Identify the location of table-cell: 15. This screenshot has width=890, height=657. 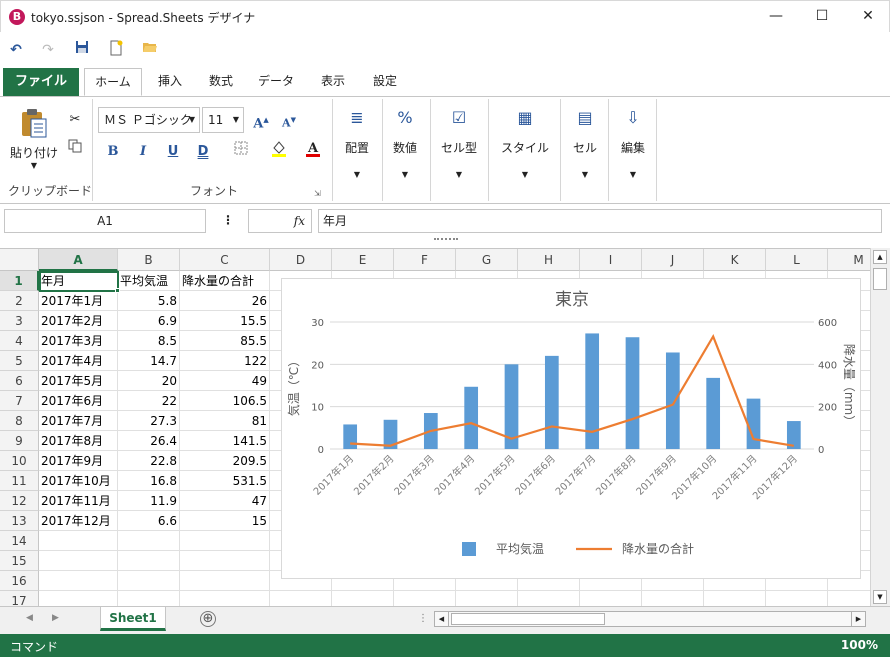
(225, 521).